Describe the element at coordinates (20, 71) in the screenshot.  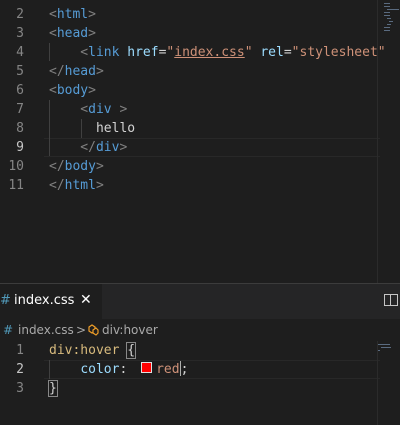
I see `line-number: 5` at that location.